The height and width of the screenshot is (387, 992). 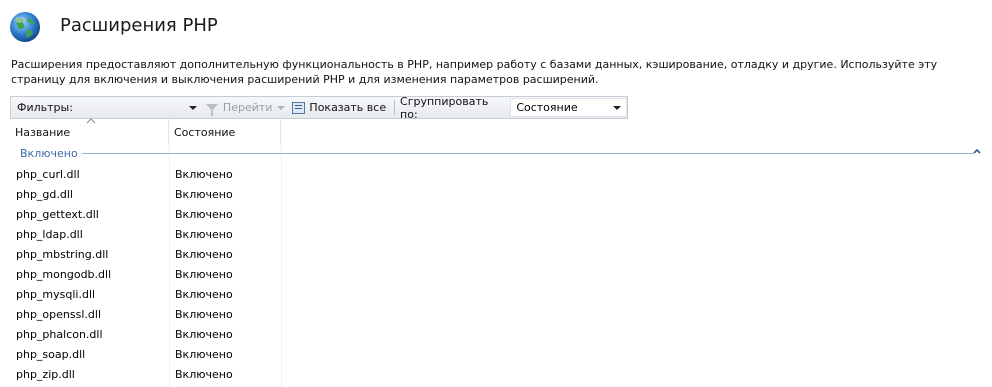 What do you see at coordinates (129, 107) in the screenshot?
I see `filter-input` at bounding box center [129, 107].